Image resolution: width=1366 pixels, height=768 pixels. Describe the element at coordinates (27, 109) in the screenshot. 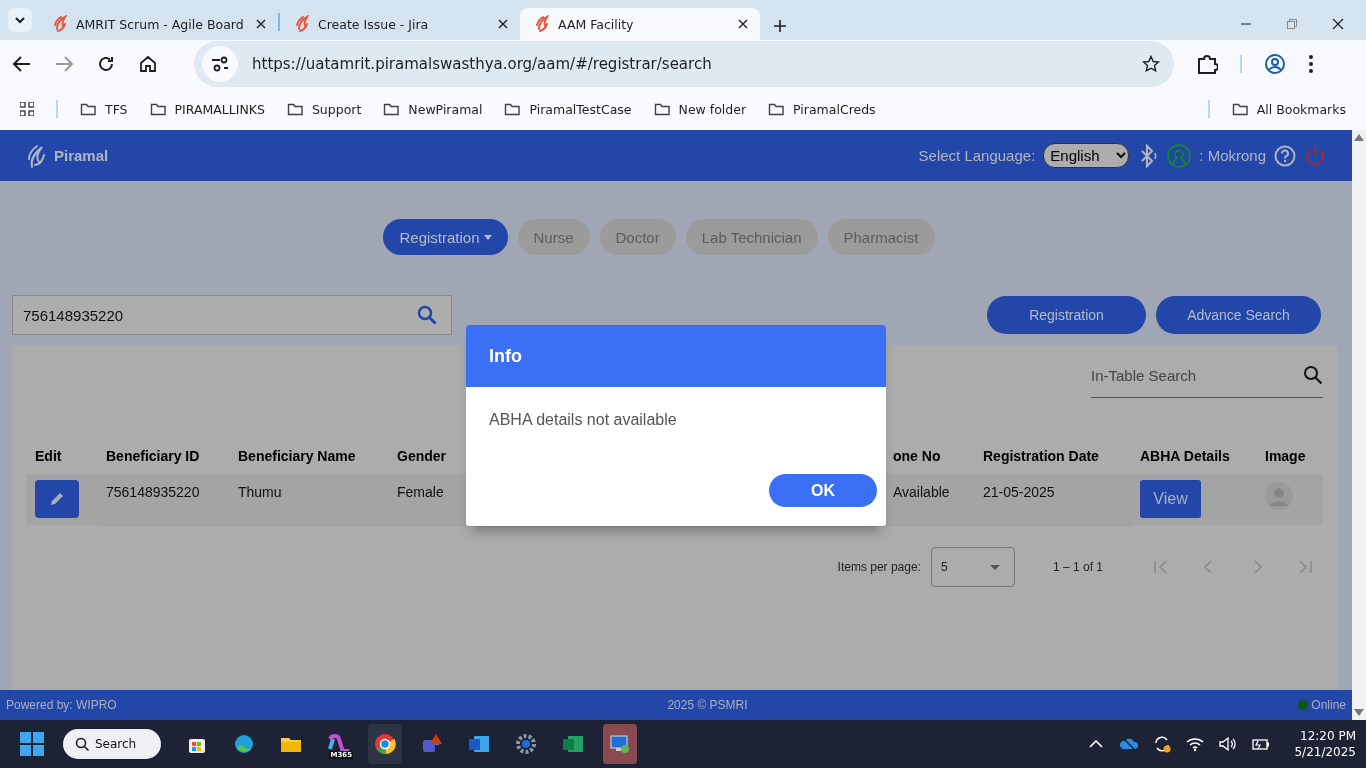

I see `apps-grid-icon` at that location.